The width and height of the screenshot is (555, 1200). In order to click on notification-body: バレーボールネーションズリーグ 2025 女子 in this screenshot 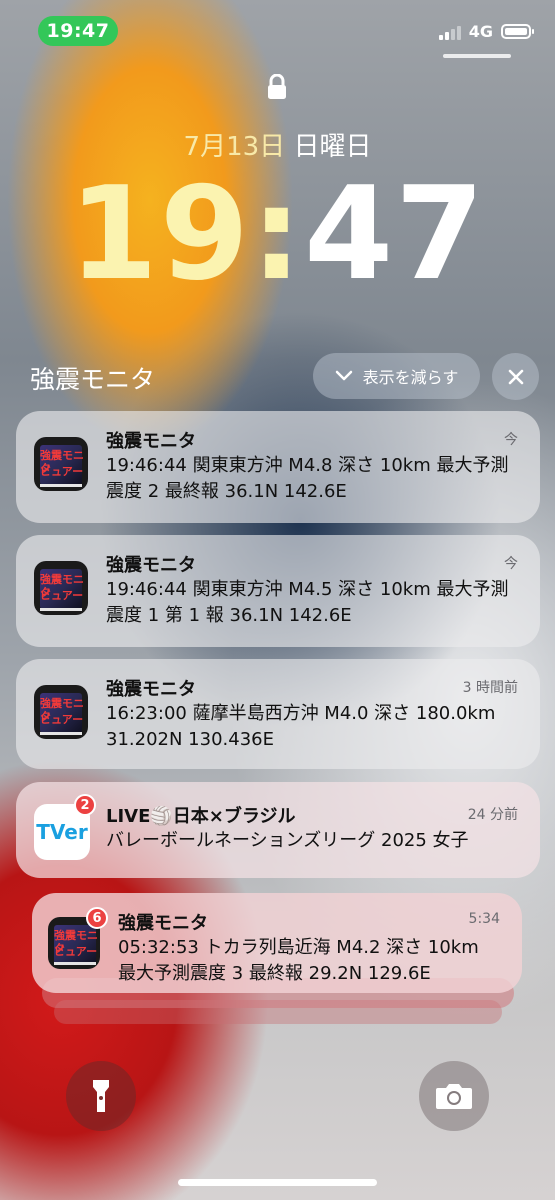, I will do `click(287, 840)`.